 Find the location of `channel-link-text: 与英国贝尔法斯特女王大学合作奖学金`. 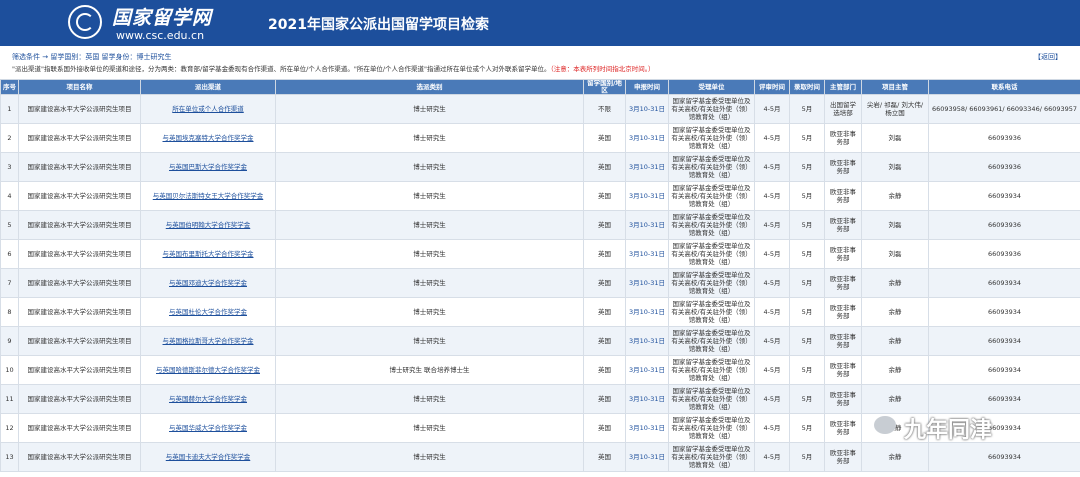

channel-link-text: 与英国贝尔法斯特女王大学合作奖学金 is located at coordinates (208, 196).